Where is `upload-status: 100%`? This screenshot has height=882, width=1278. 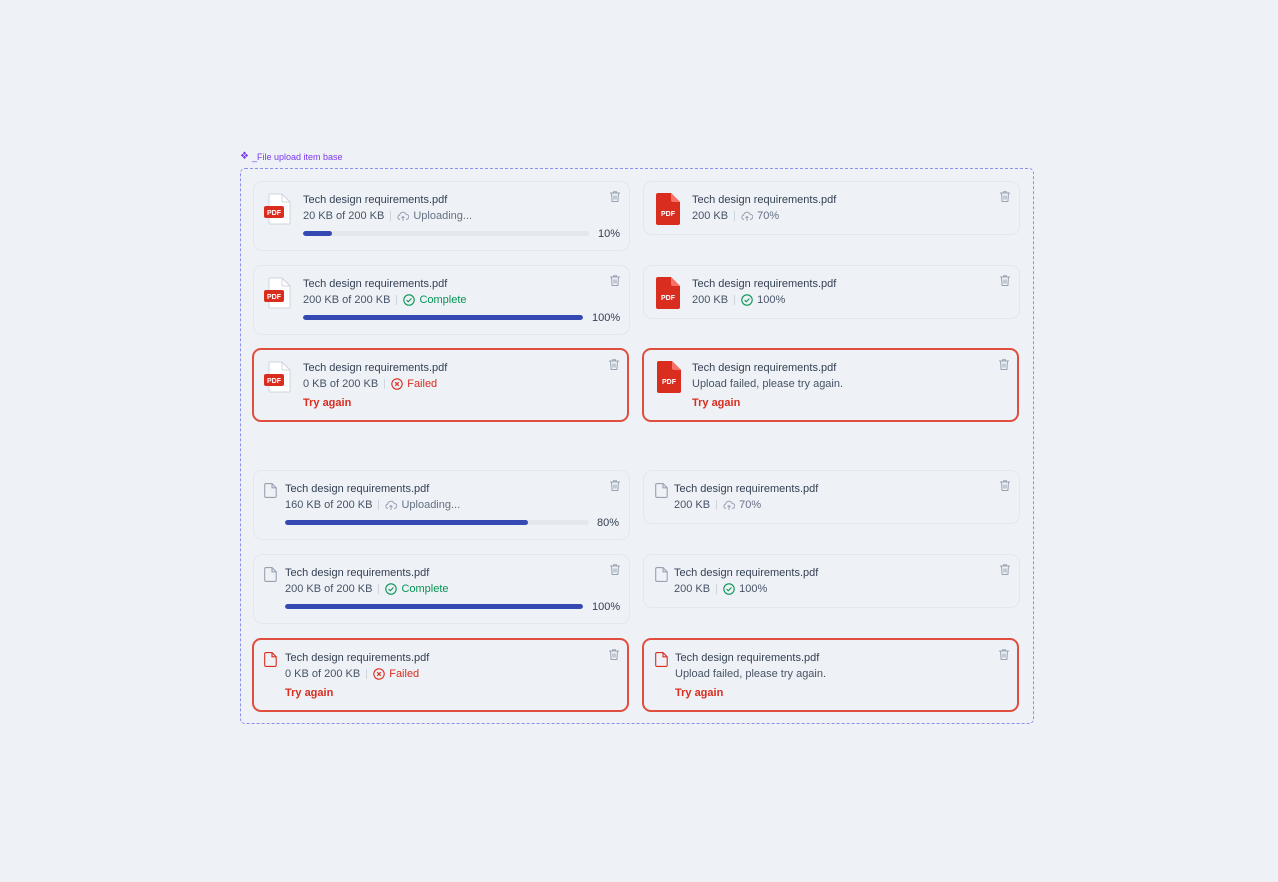 upload-status: 100% is located at coordinates (763, 300).